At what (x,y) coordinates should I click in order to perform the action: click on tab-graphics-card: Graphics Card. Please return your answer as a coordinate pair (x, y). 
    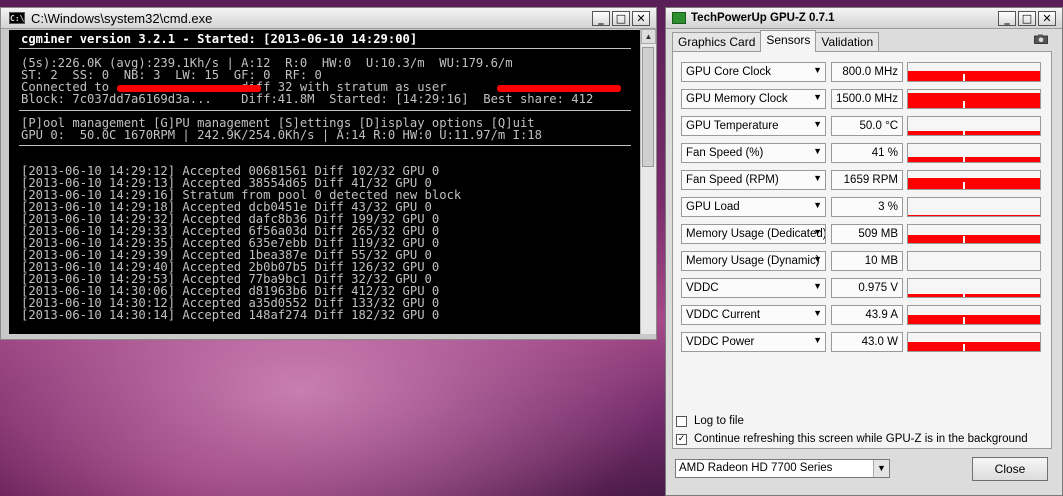
    Looking at the image, I should click on (717, 42).